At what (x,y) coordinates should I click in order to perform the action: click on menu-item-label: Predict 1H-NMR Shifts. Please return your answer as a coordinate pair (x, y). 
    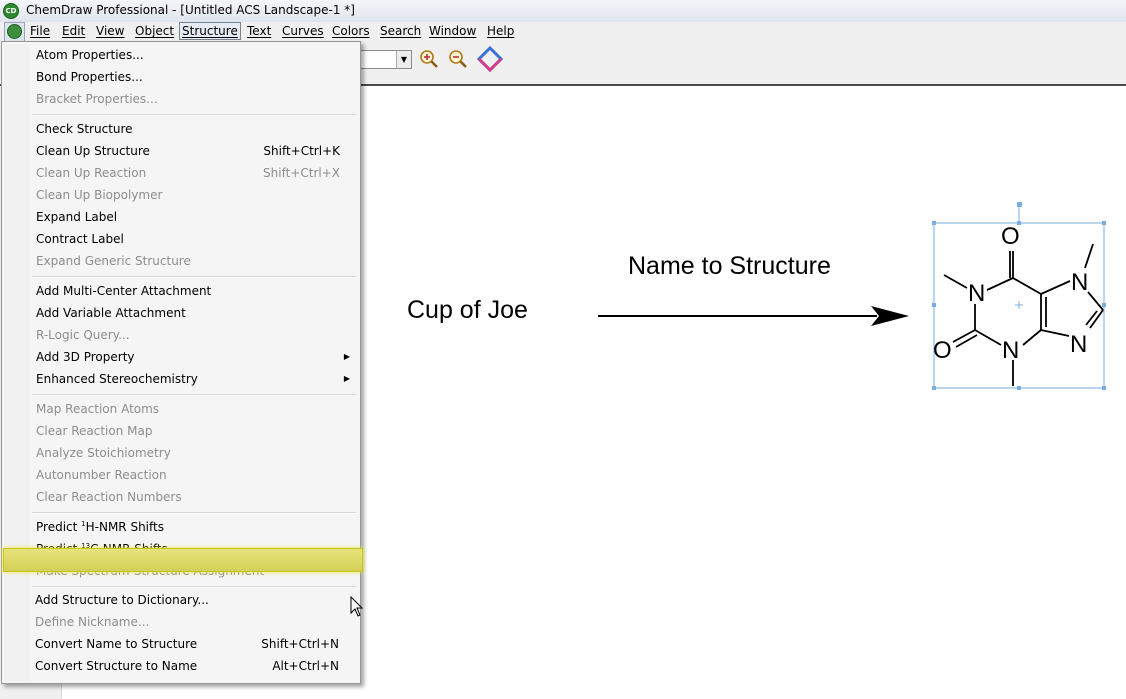
    Looking at the image, I should click on (100, 527).